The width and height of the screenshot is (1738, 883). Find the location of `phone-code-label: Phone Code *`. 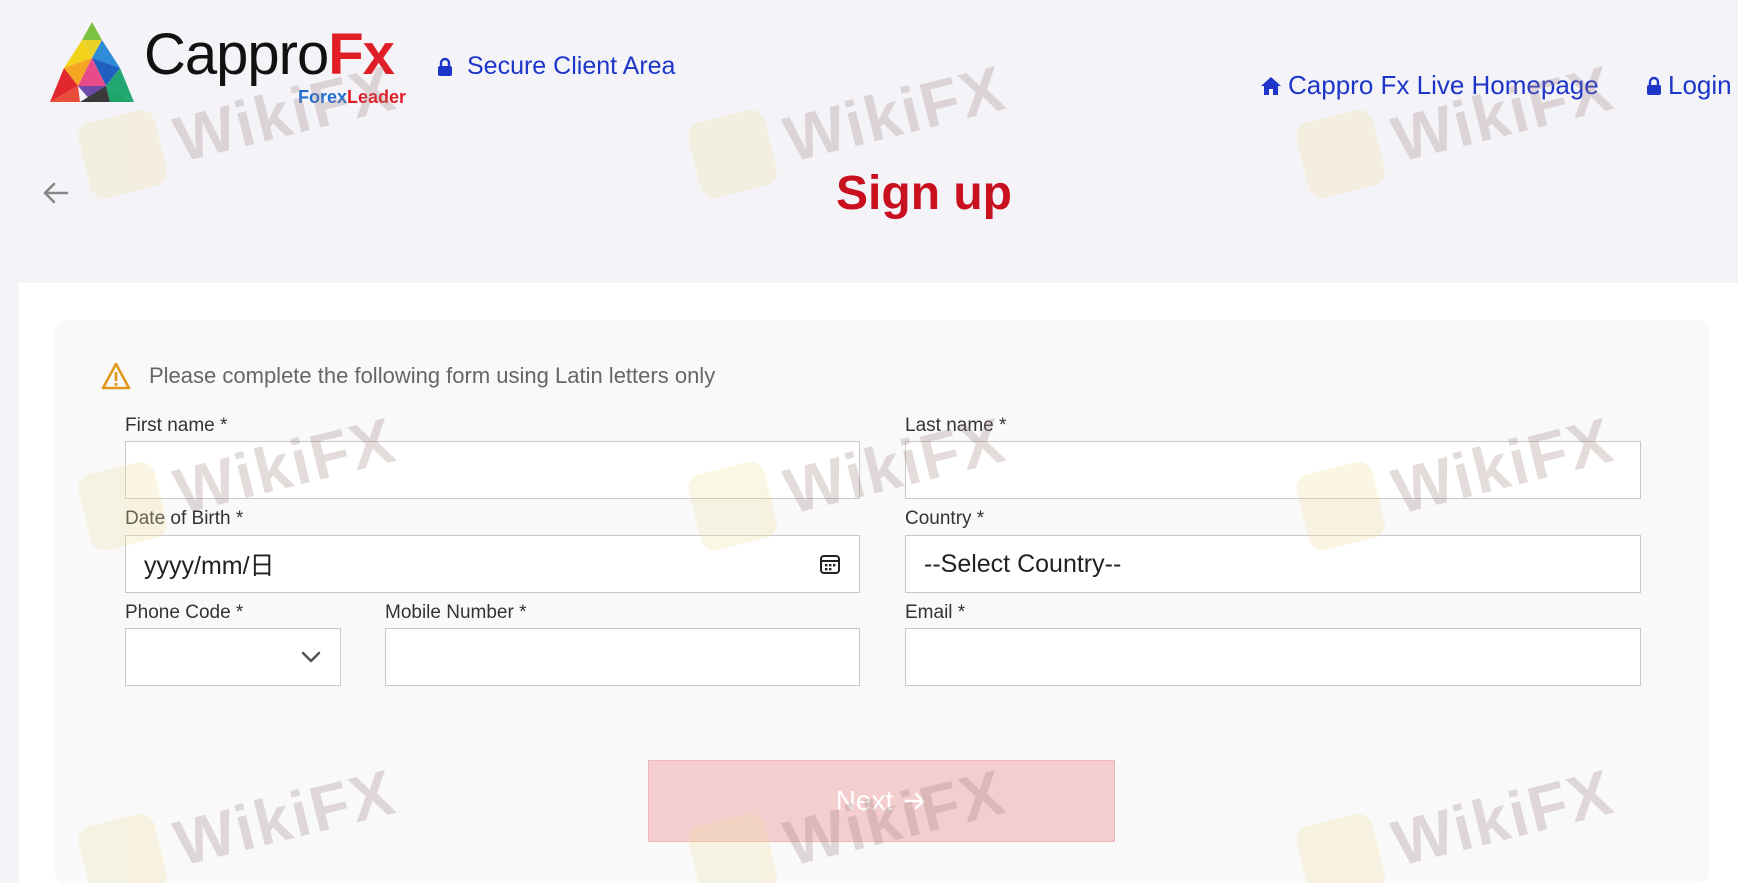

phone-code-label: Phone Code * is located at coordinates (184, 612).